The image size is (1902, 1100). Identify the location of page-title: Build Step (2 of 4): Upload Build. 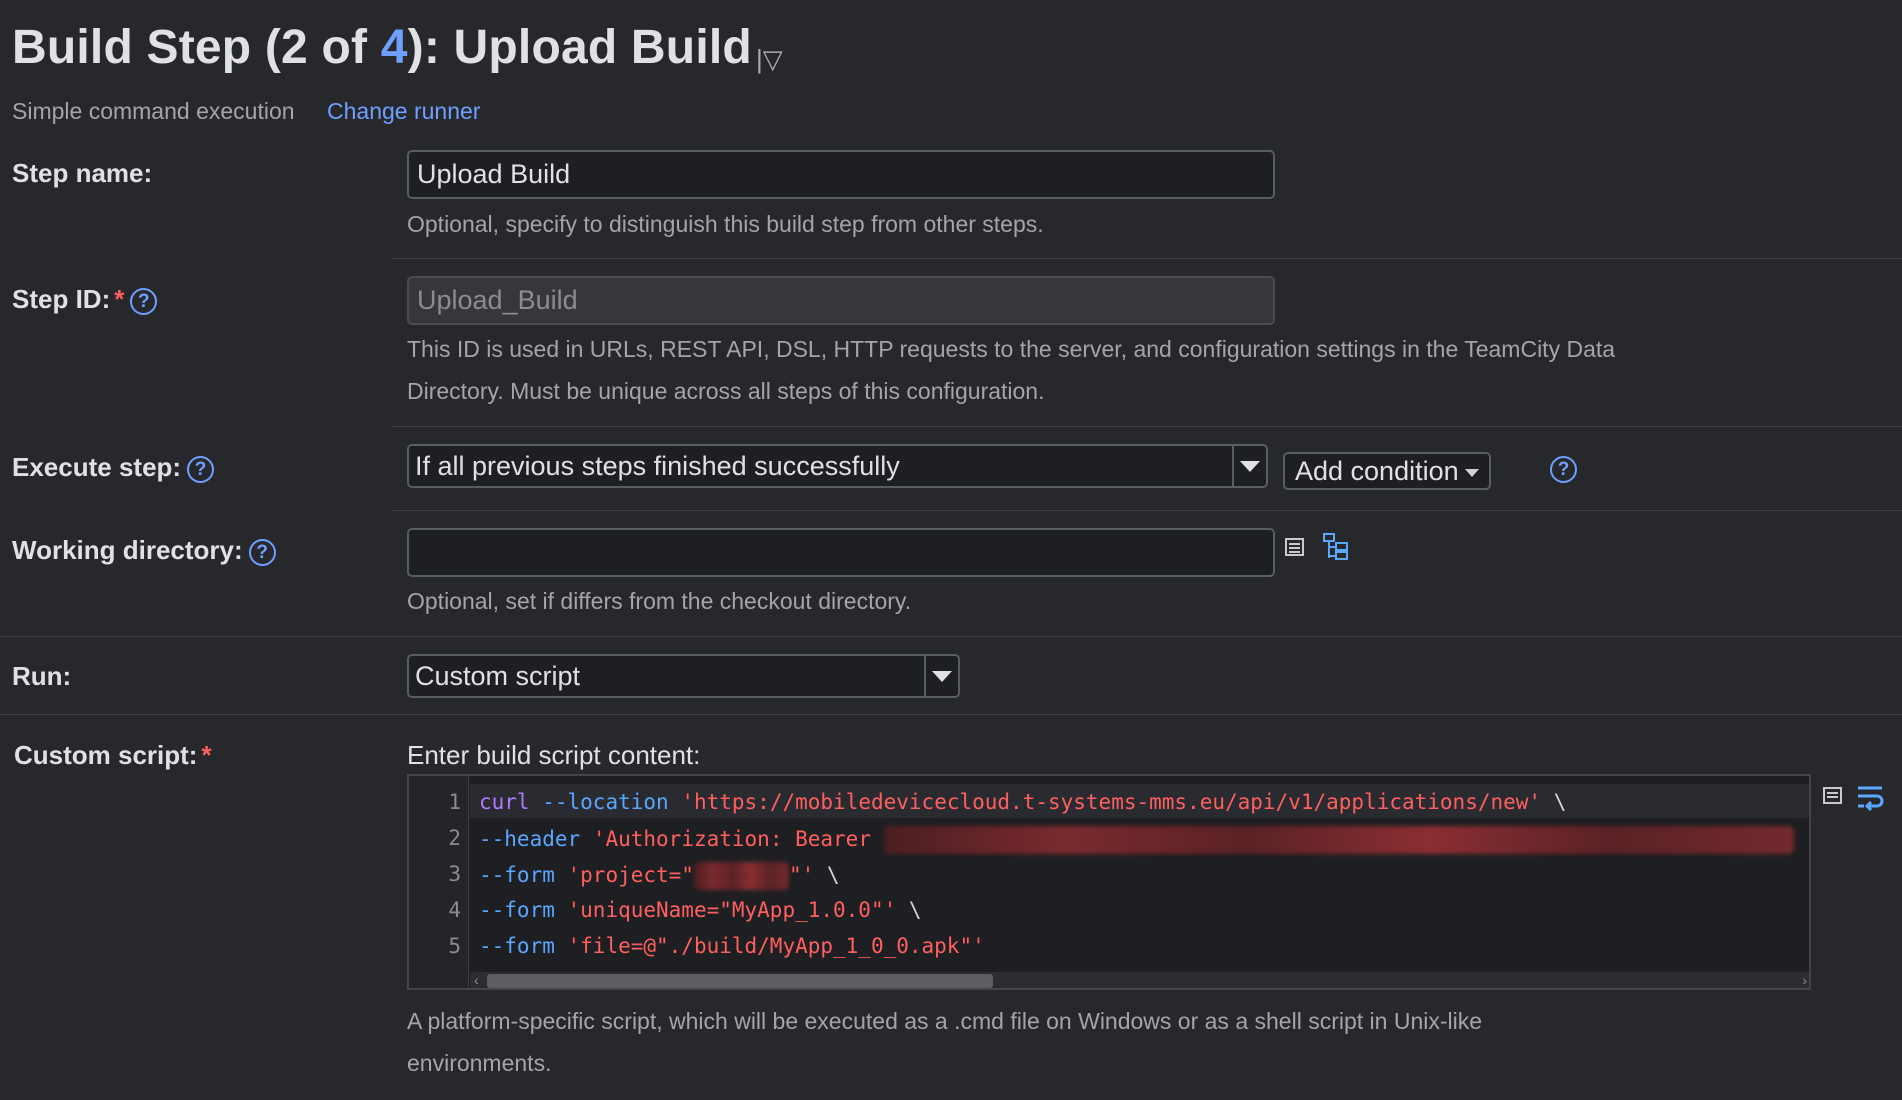
(382, 47).